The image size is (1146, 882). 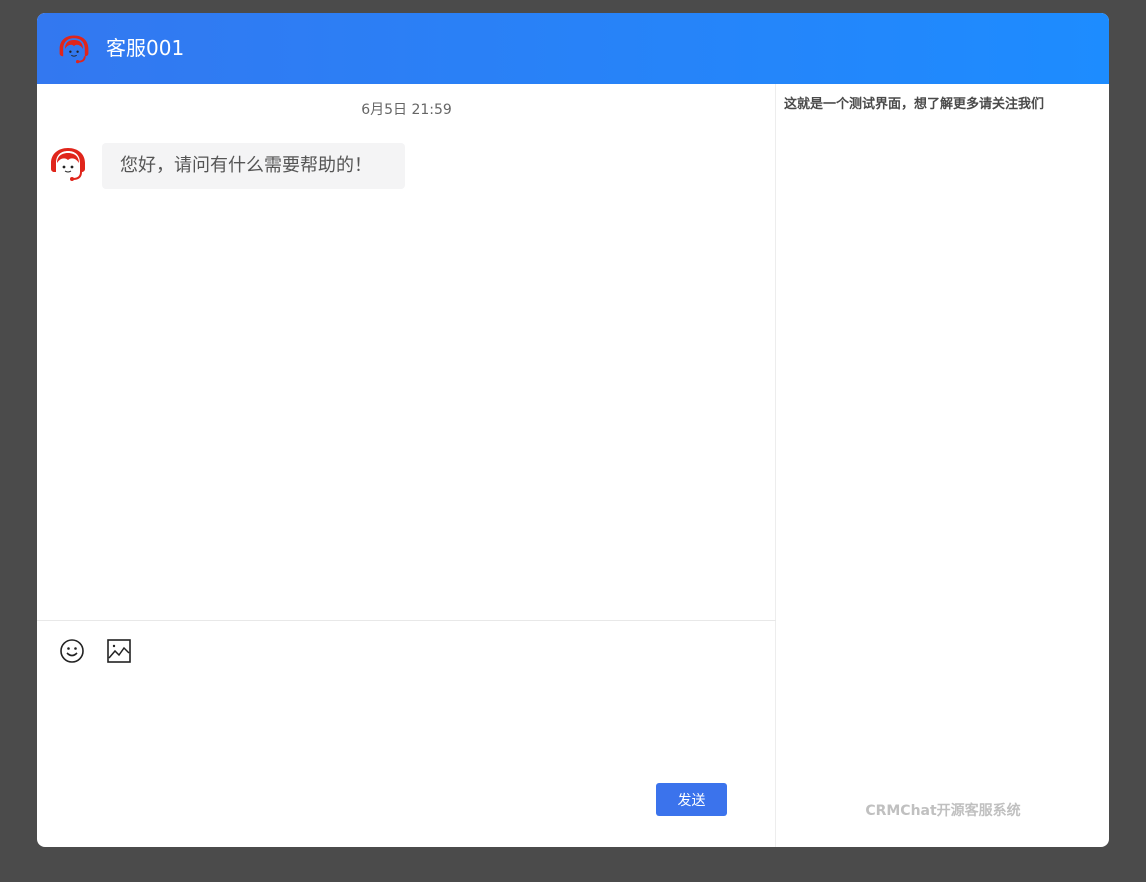 What do you see at coordinates (72, 651) in the screenshot?
I see `smiley-icon` at bounding box center [72, 651].